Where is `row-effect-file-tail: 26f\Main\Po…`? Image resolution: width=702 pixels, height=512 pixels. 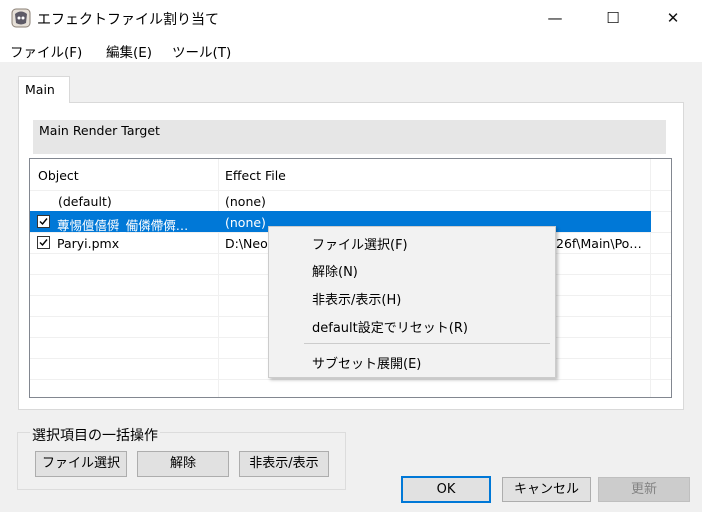 row-effect-file-tail: 26f\Main\Po… is located at coordinates (602, 243).